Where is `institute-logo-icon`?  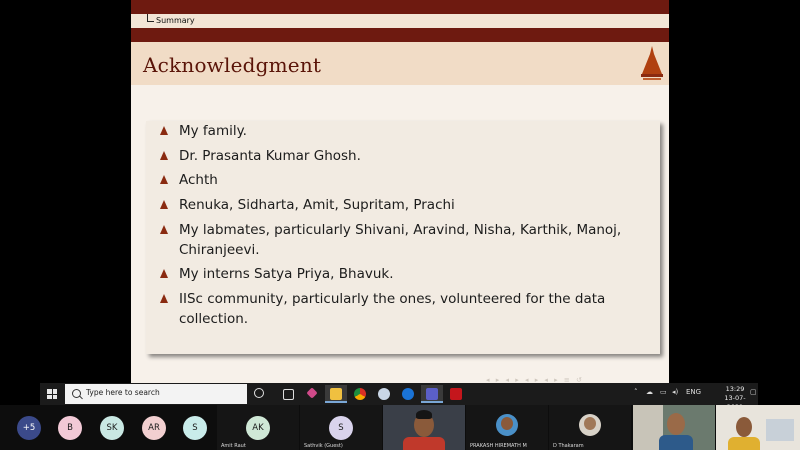 institute-logo-icon is located at coordinates (652, 63).